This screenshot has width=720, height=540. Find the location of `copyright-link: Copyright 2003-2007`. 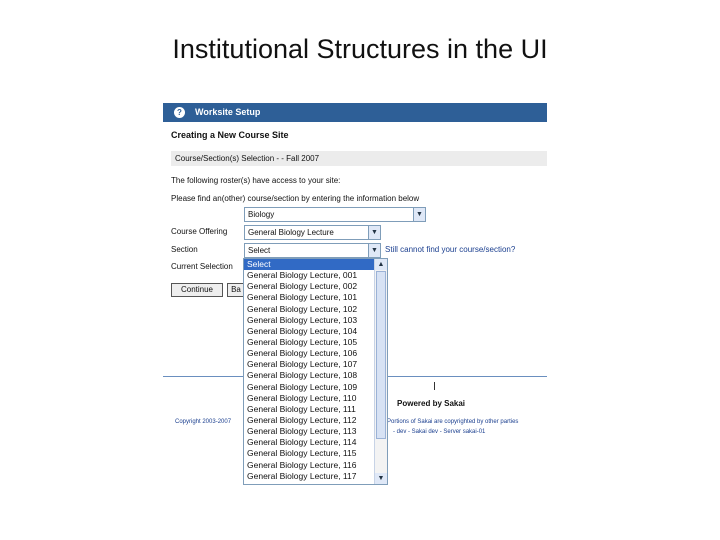

copyright-link: Copyright 2003-2007 is located at coordinates (203, 422).